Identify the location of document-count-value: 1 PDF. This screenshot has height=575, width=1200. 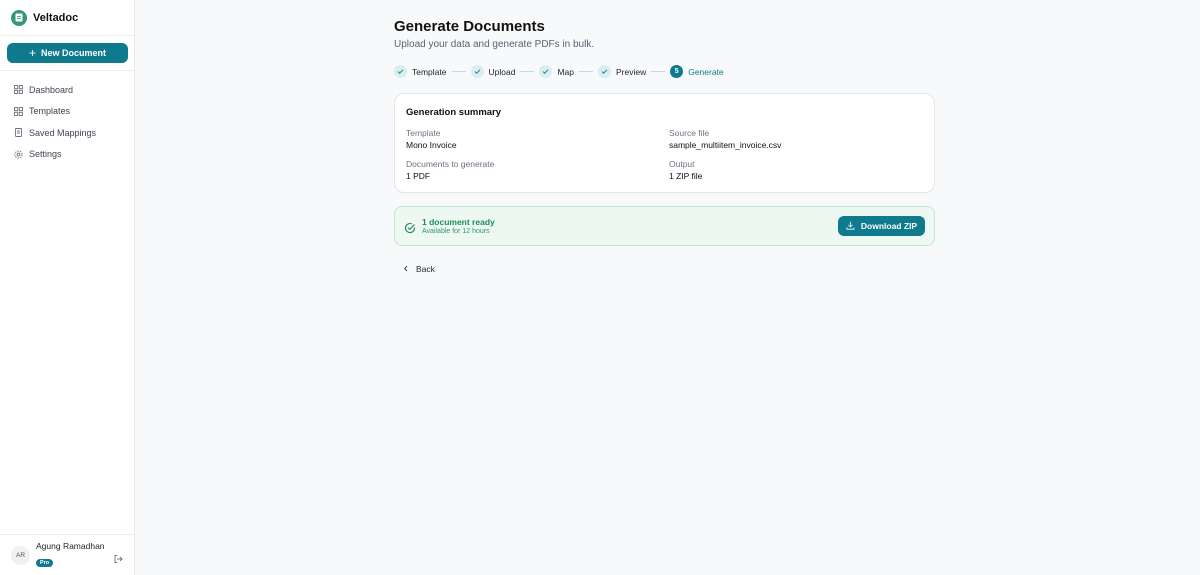
(418, 176).